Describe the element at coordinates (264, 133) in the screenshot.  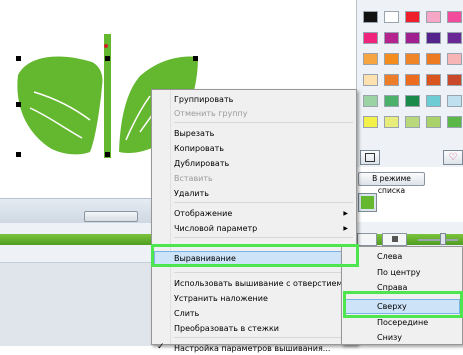
I see `menu-item: Вырезать` at that location.